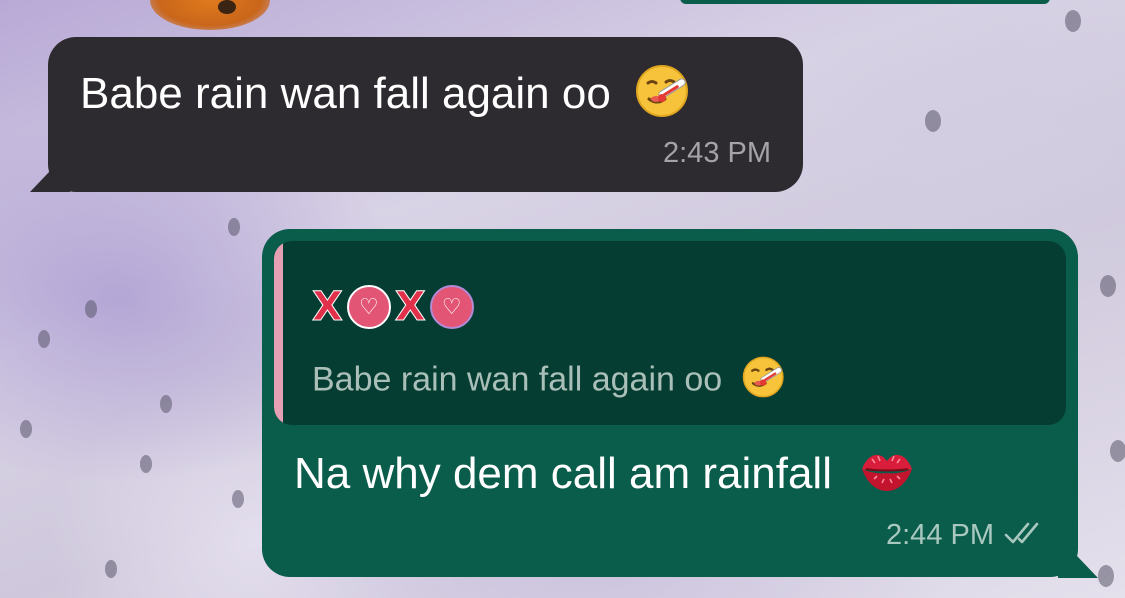  I want to click on outgoing-message-text: Na why dem call am rainfall, so click(563, 474).